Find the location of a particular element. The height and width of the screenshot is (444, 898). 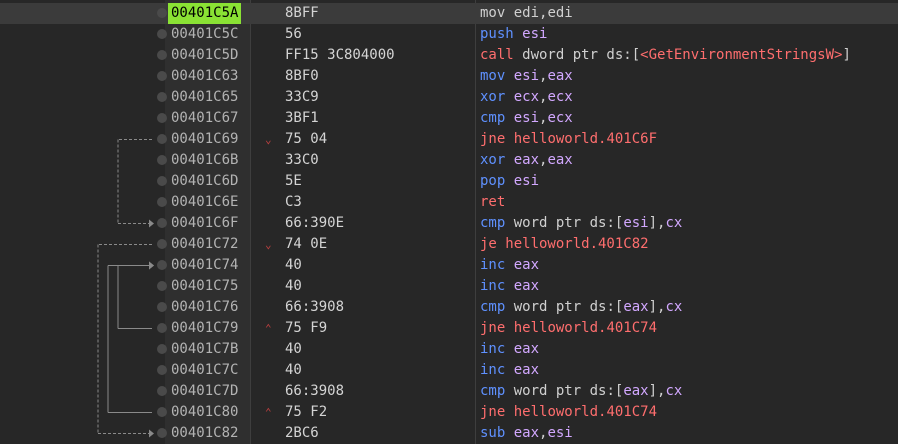

instruction-token: ret is located at coordinates (493, 202).